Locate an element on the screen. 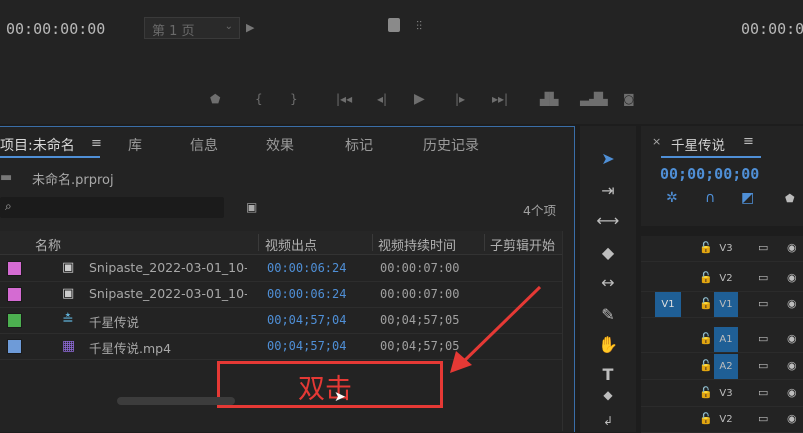  track-header: 🔓 A2 ▭ ◉ is located at coordinates (722, 367).